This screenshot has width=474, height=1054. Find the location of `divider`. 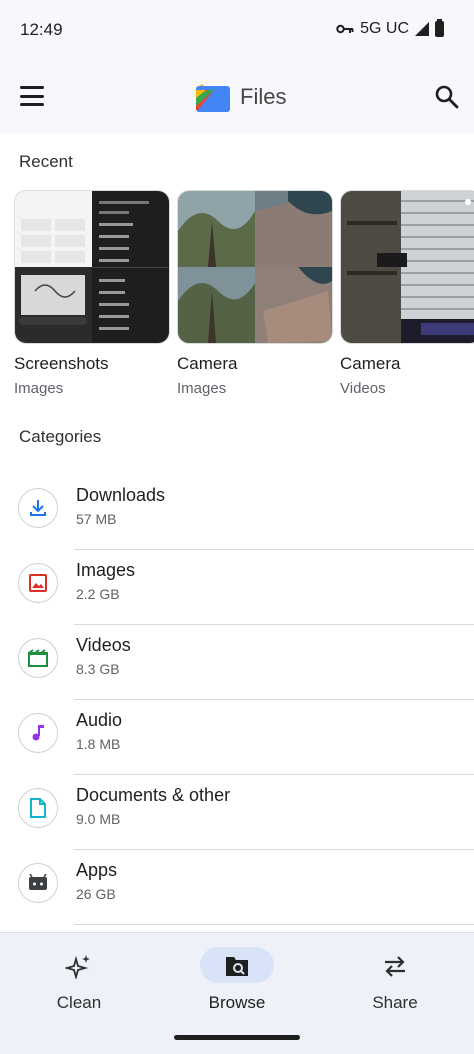

divider is located at coordinates (274, 924).